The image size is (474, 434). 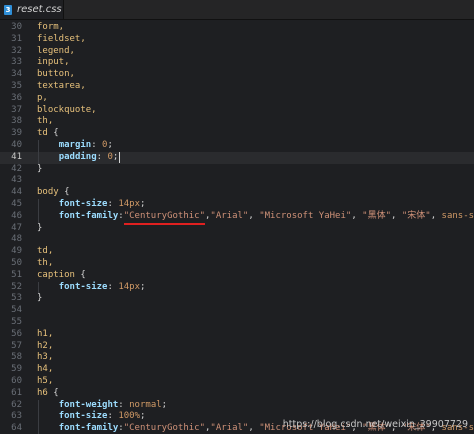 What do you see at coordinates (237, 264) in the screenshot?
I see `code-line: 50 th,` at bounding box center [237, 264].